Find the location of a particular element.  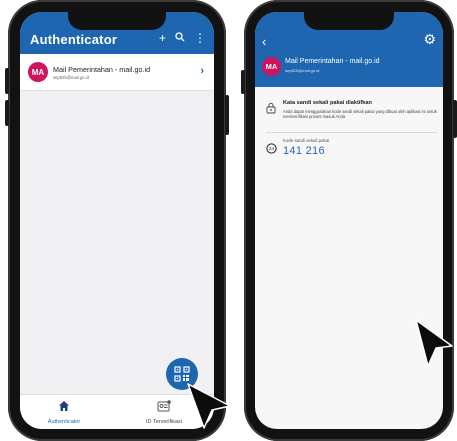

otp-code: 141 216 is located at coordinates (304, 151).